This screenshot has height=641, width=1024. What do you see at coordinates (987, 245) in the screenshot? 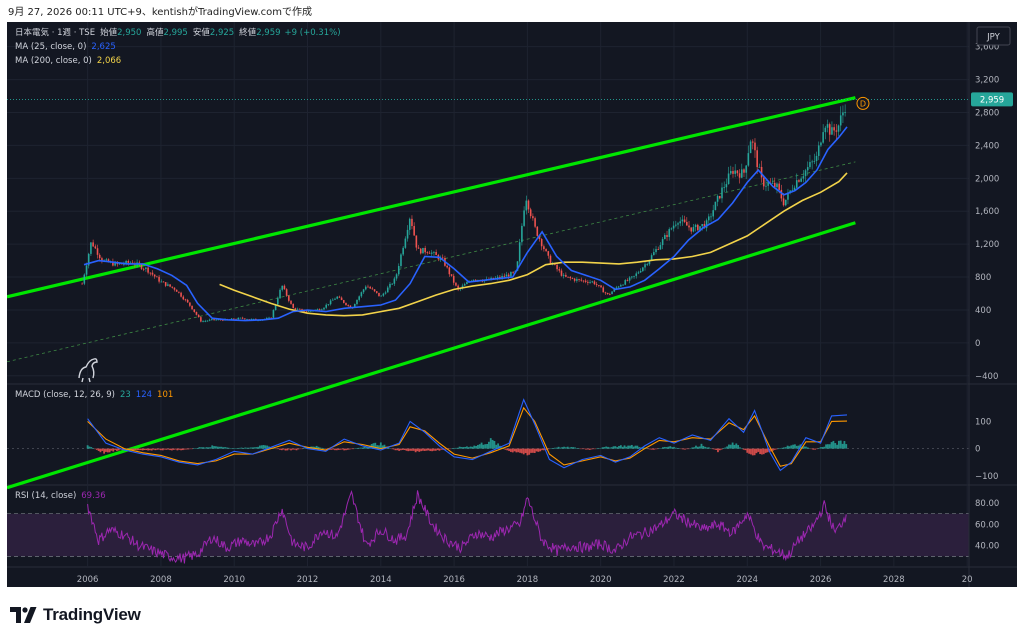
I see `price-tick-label-6: 1,200` at bounding box center [987, 245].